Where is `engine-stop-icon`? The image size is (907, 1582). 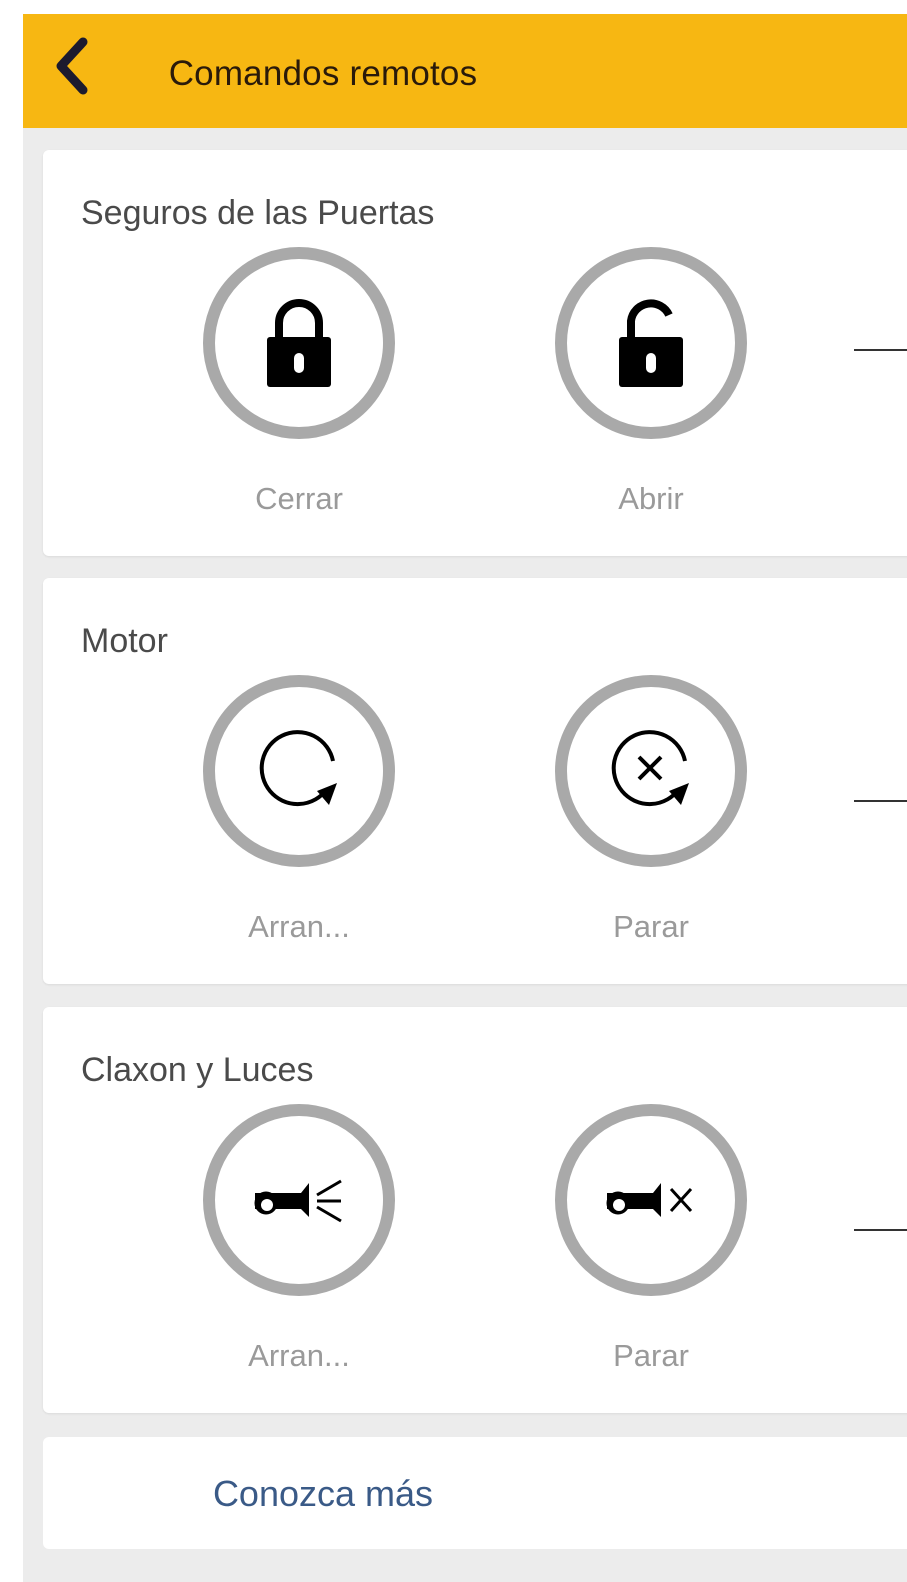
engine-stop-icon is located at coordinates (650, 768).